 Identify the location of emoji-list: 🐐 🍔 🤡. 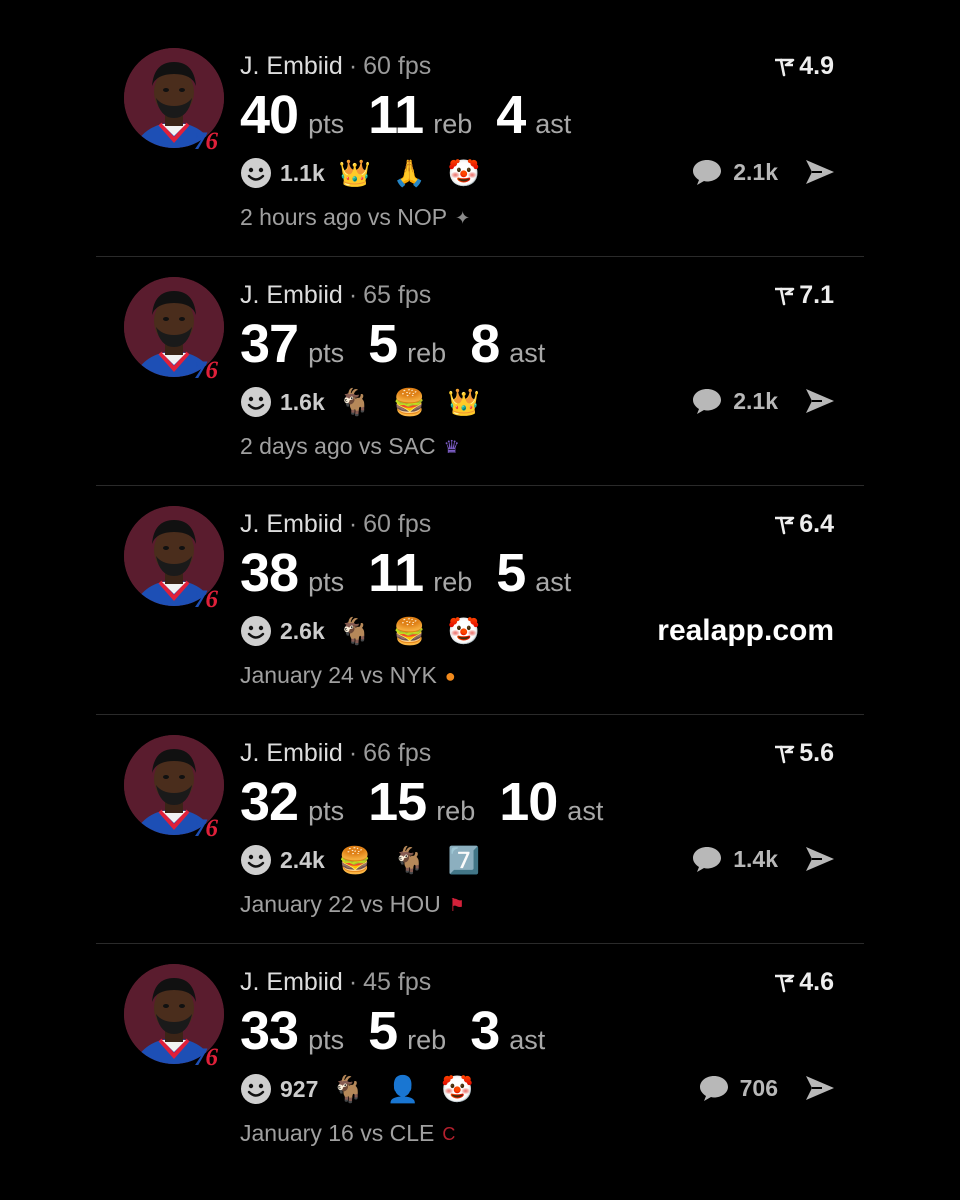
(420, 631).